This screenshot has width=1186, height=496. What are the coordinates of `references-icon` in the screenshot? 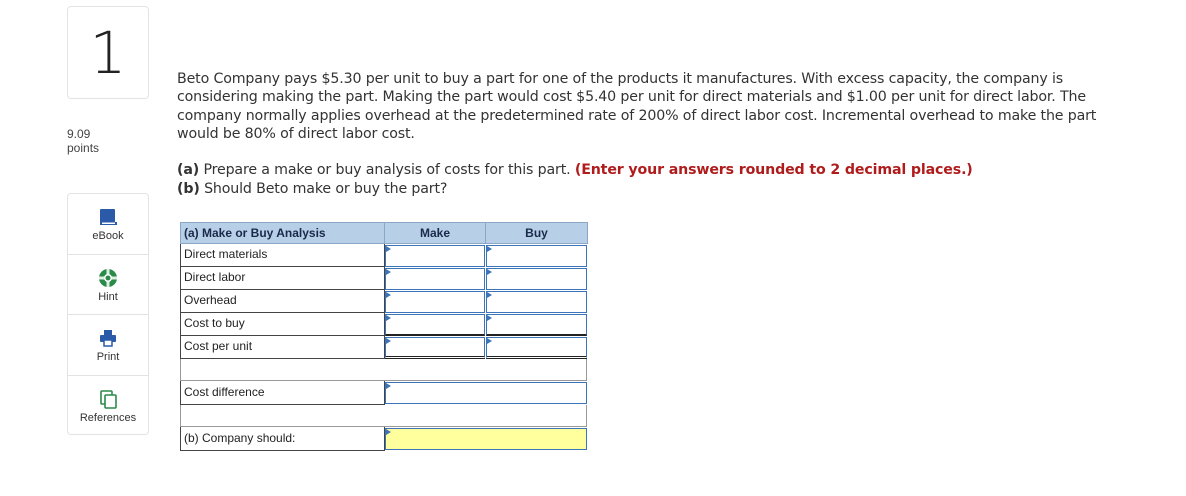 It's located at (108, 399).